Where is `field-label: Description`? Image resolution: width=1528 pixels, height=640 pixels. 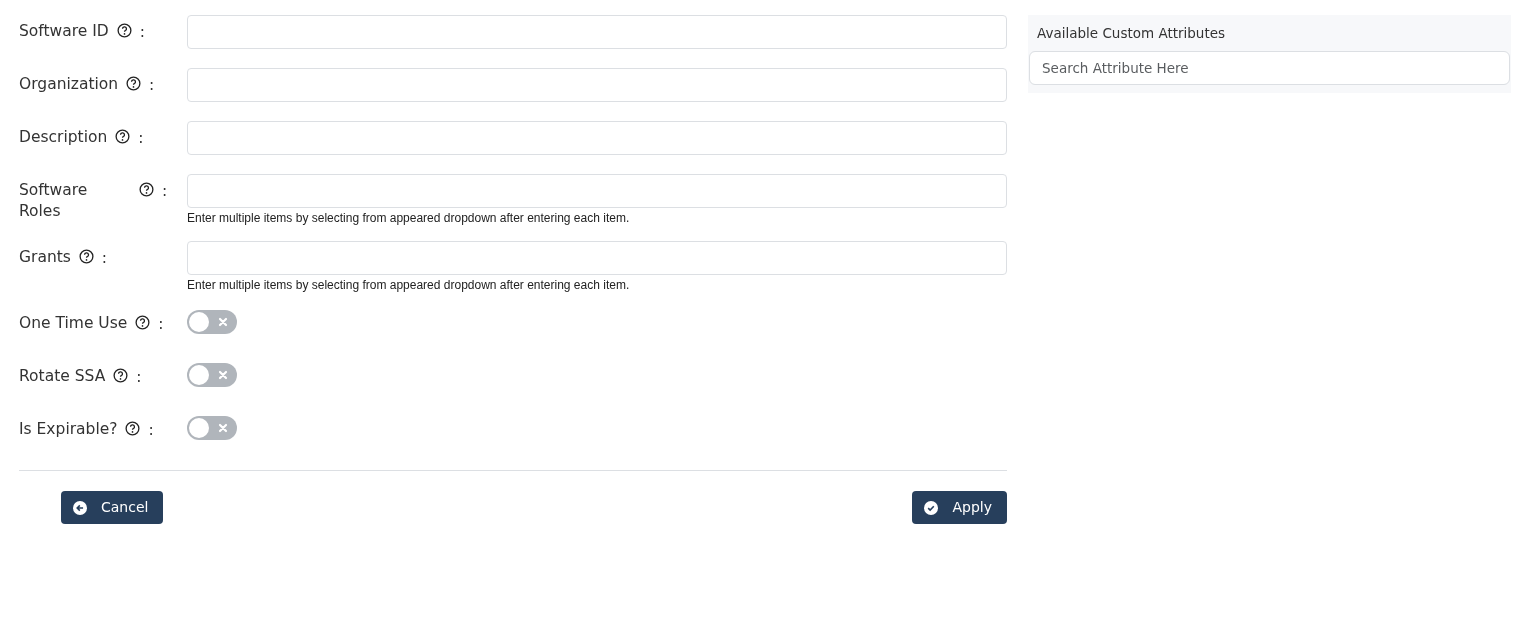
field-label: Description is located at coordinates (63, 137).